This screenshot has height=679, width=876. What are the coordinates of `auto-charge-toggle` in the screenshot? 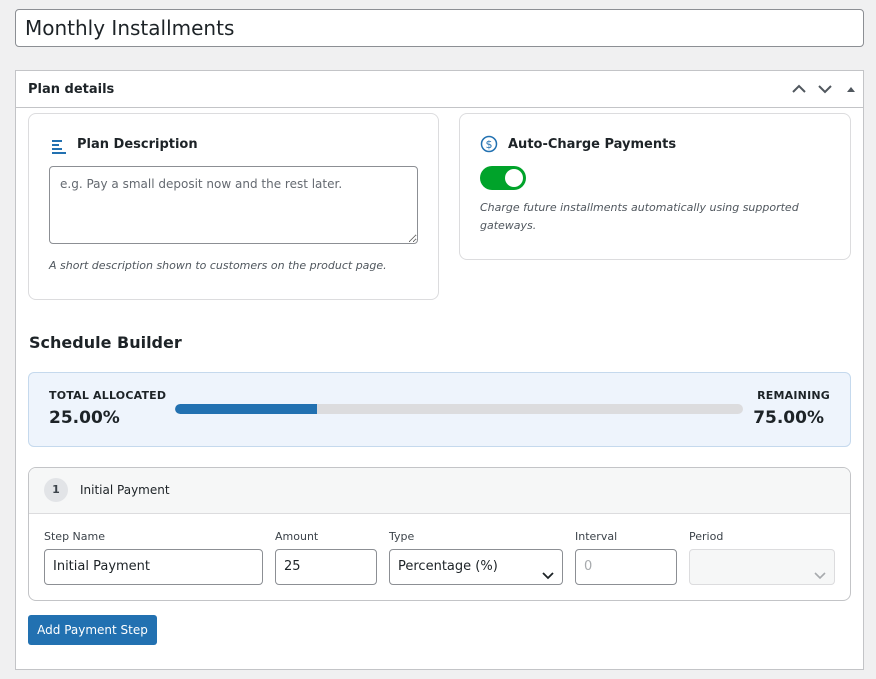 It's located at (503, 178).